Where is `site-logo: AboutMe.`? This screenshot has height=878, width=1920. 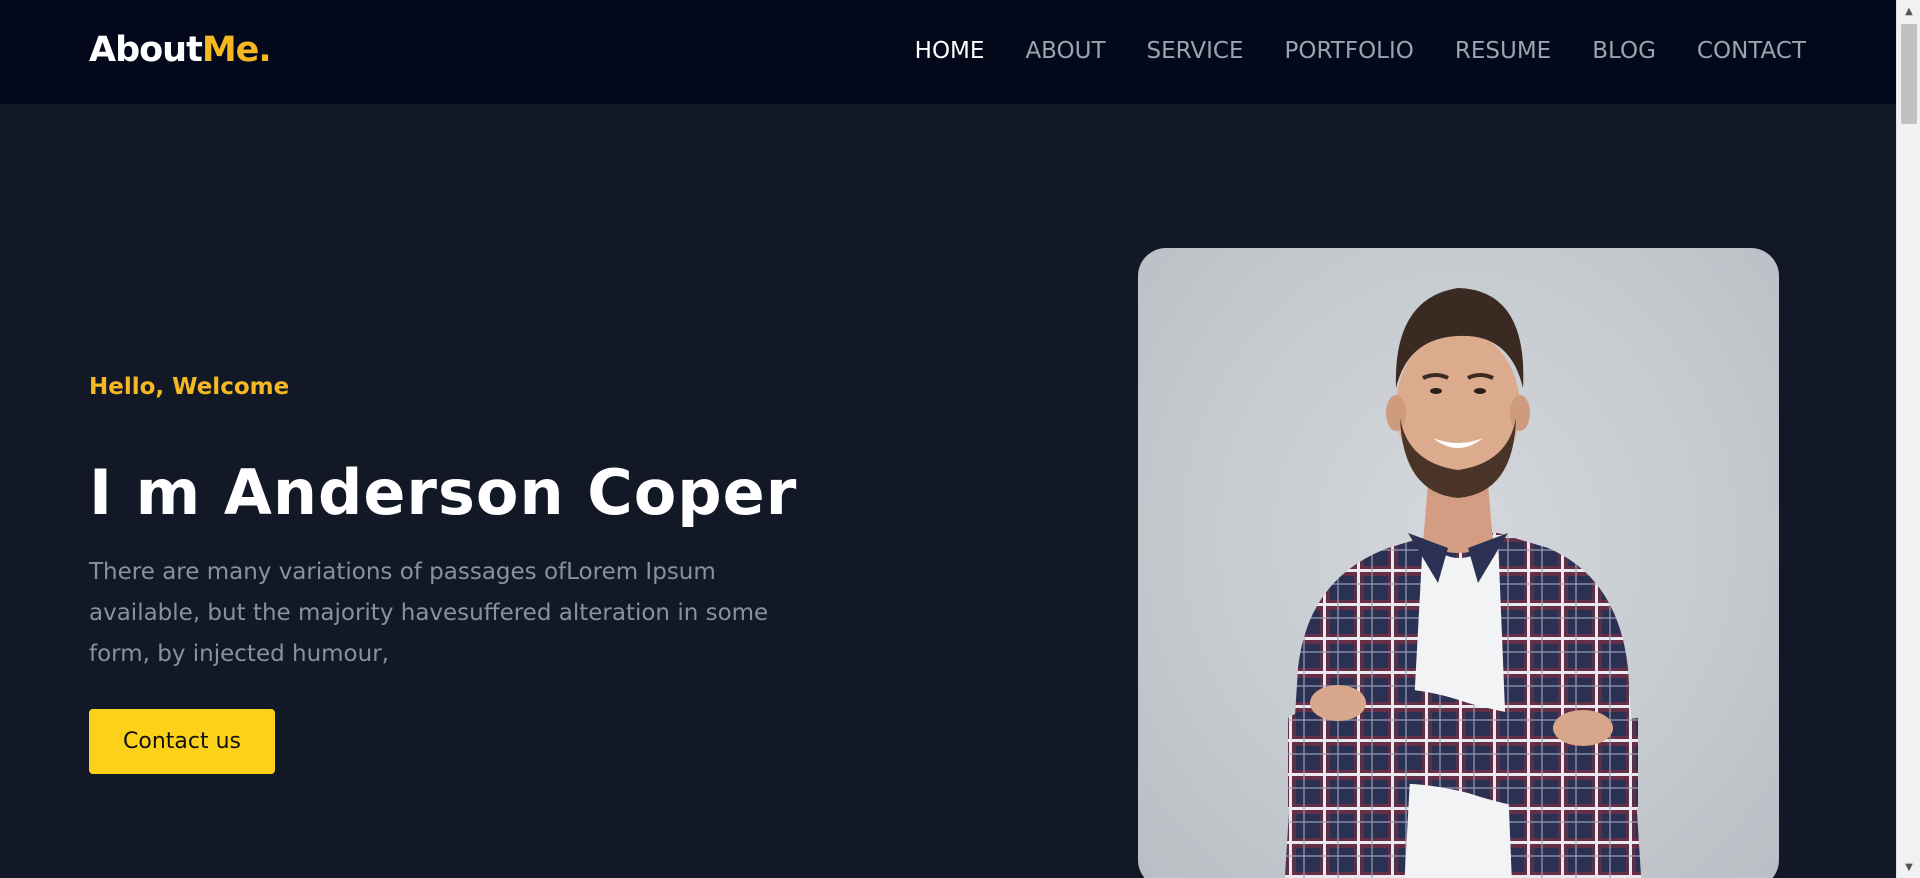 site-logo: AboutMe. is located at coordinates (180, 50).